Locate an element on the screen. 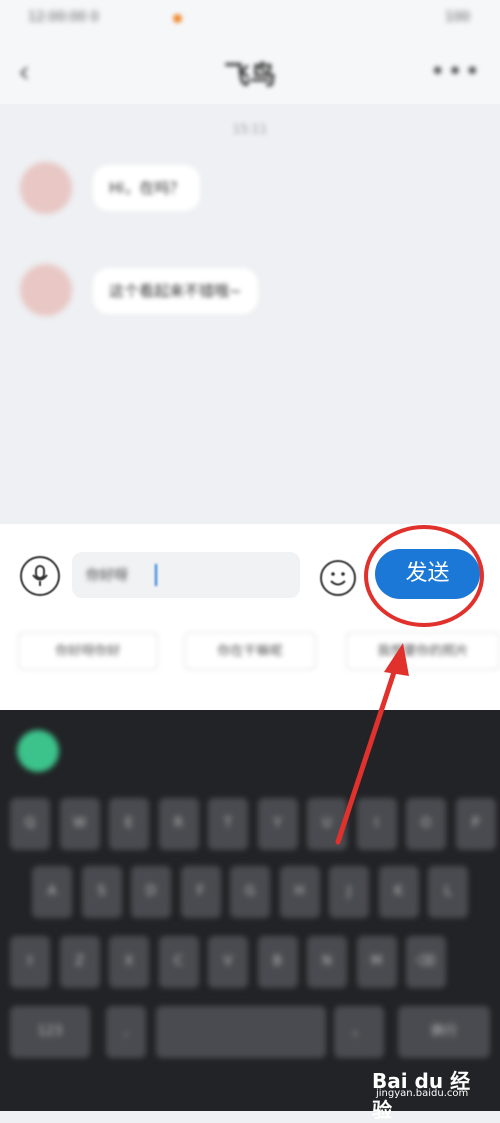  annotation-arrow is located at coordinates (372, 744).